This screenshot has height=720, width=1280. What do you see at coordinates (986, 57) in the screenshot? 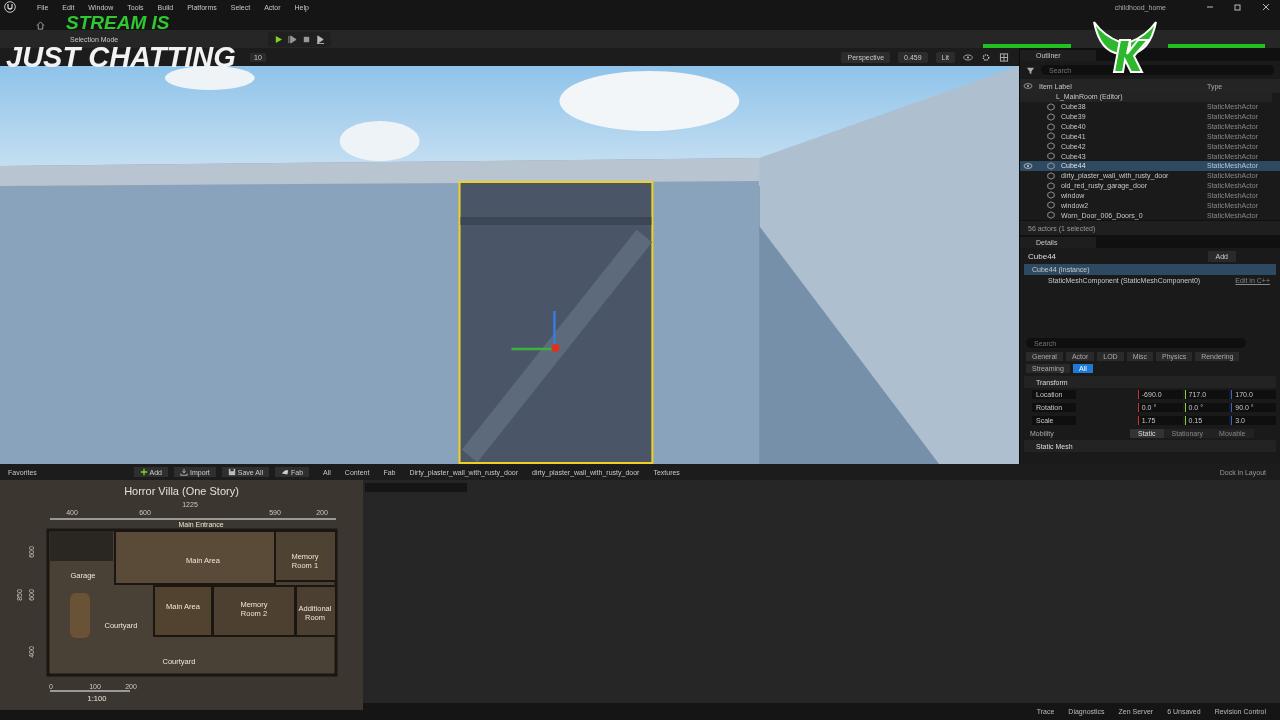
I see `settings-icon` at bounding box center [986, 57].